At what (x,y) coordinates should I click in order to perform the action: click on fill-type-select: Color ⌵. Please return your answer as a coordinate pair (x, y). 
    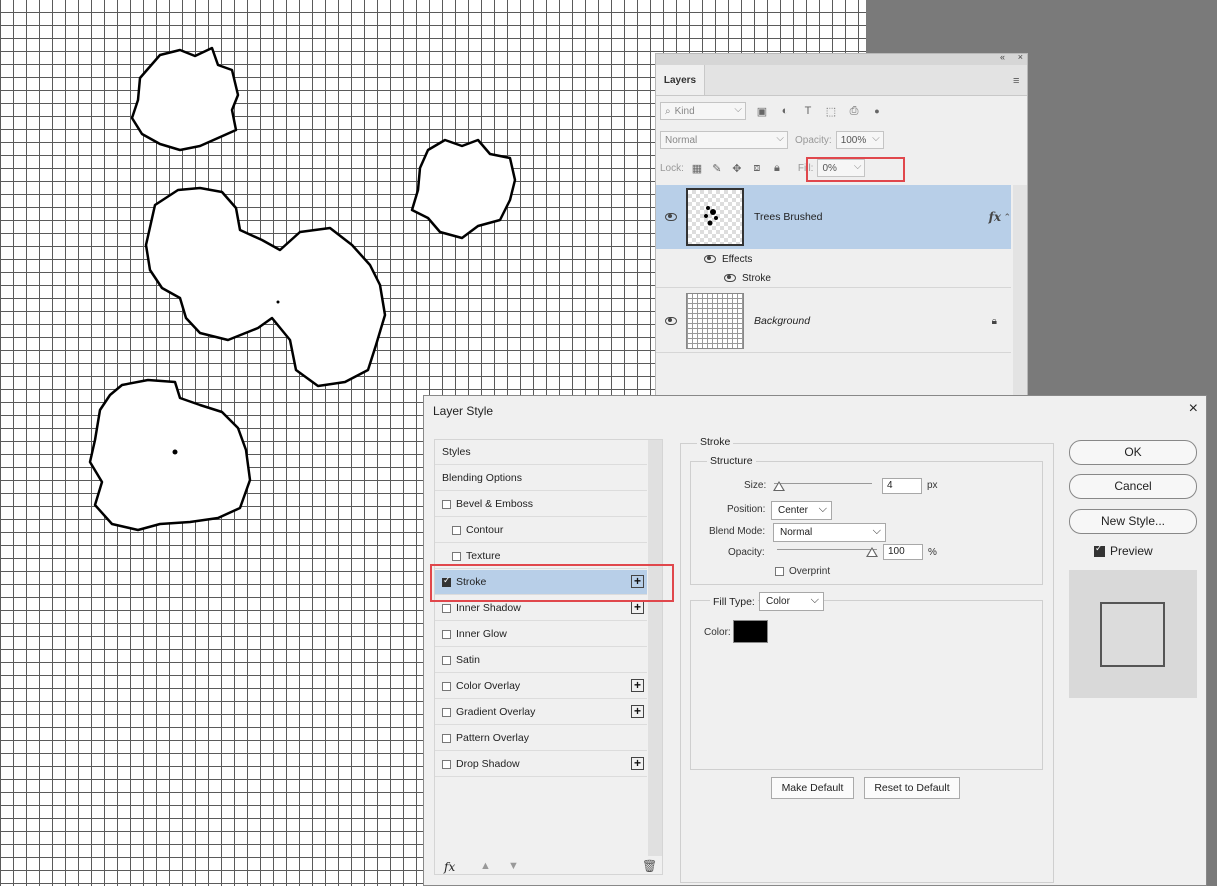
    Looking at the image, I should click on (791, 601).